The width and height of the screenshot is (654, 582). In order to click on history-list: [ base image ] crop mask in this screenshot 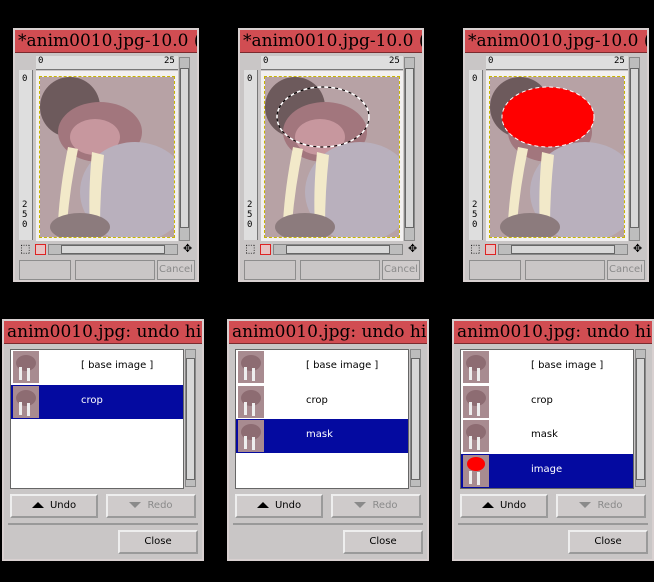, I will do `click(322, 419)`.